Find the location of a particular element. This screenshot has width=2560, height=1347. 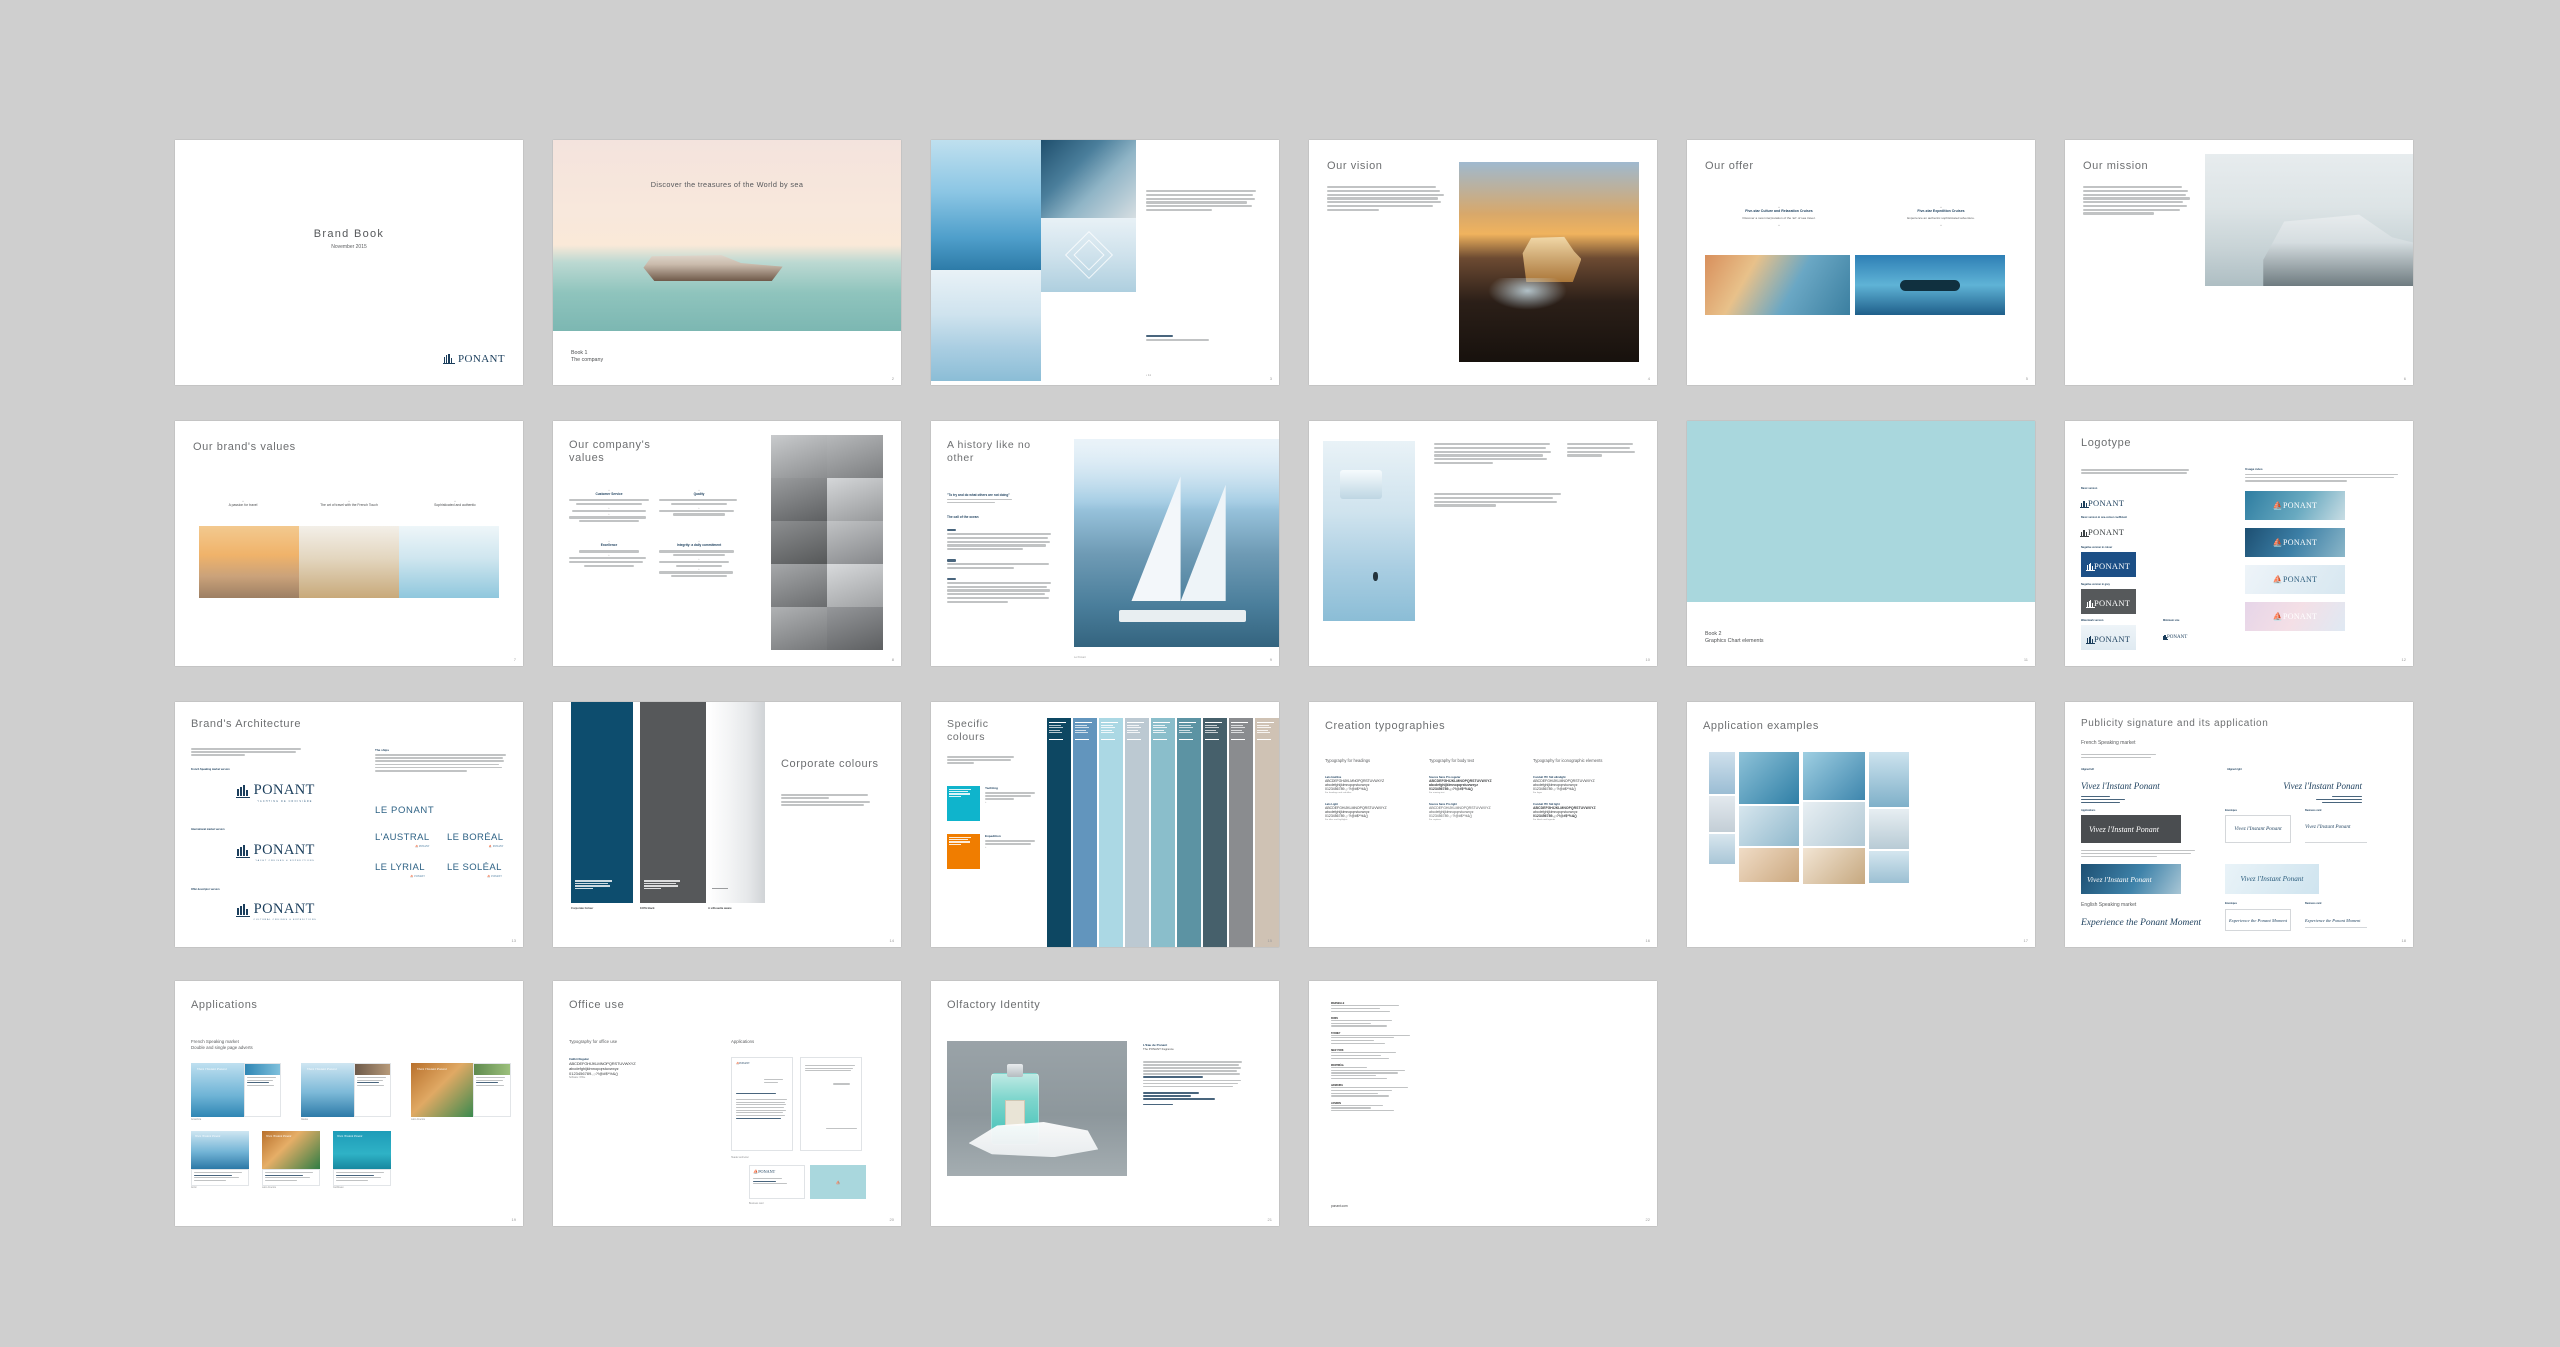

company-value-2: + Quality + is located at coordinates (699, 505).